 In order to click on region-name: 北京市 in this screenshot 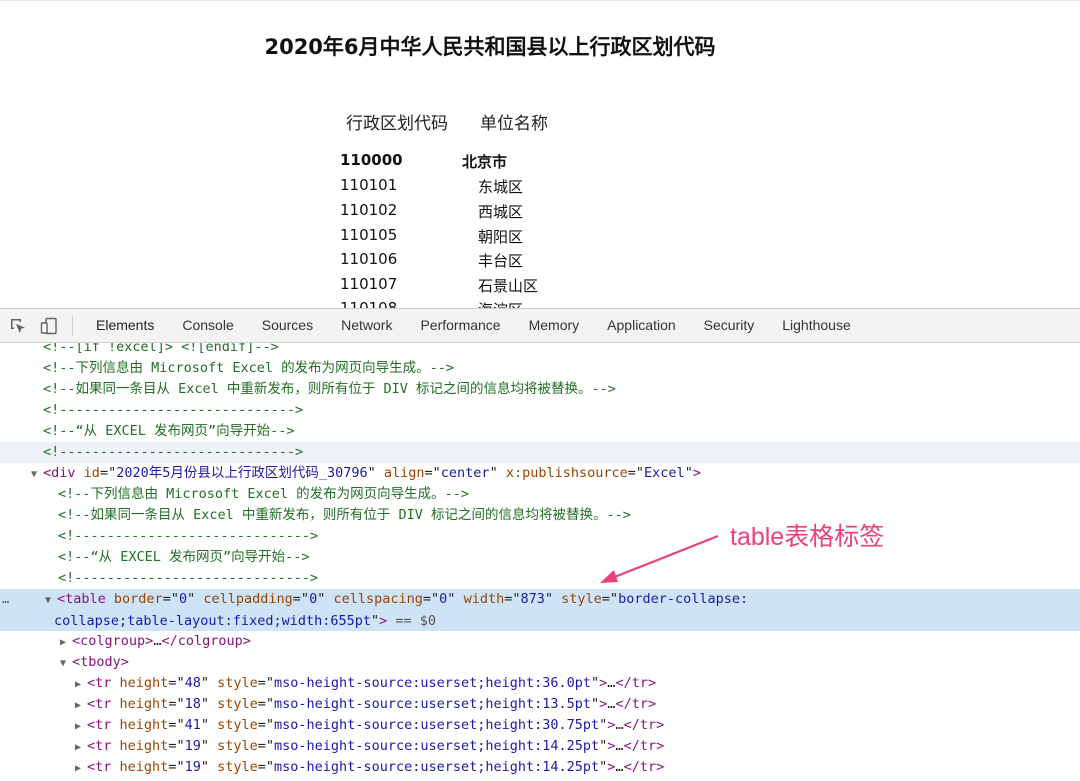, I will do `click(485, 162)`.